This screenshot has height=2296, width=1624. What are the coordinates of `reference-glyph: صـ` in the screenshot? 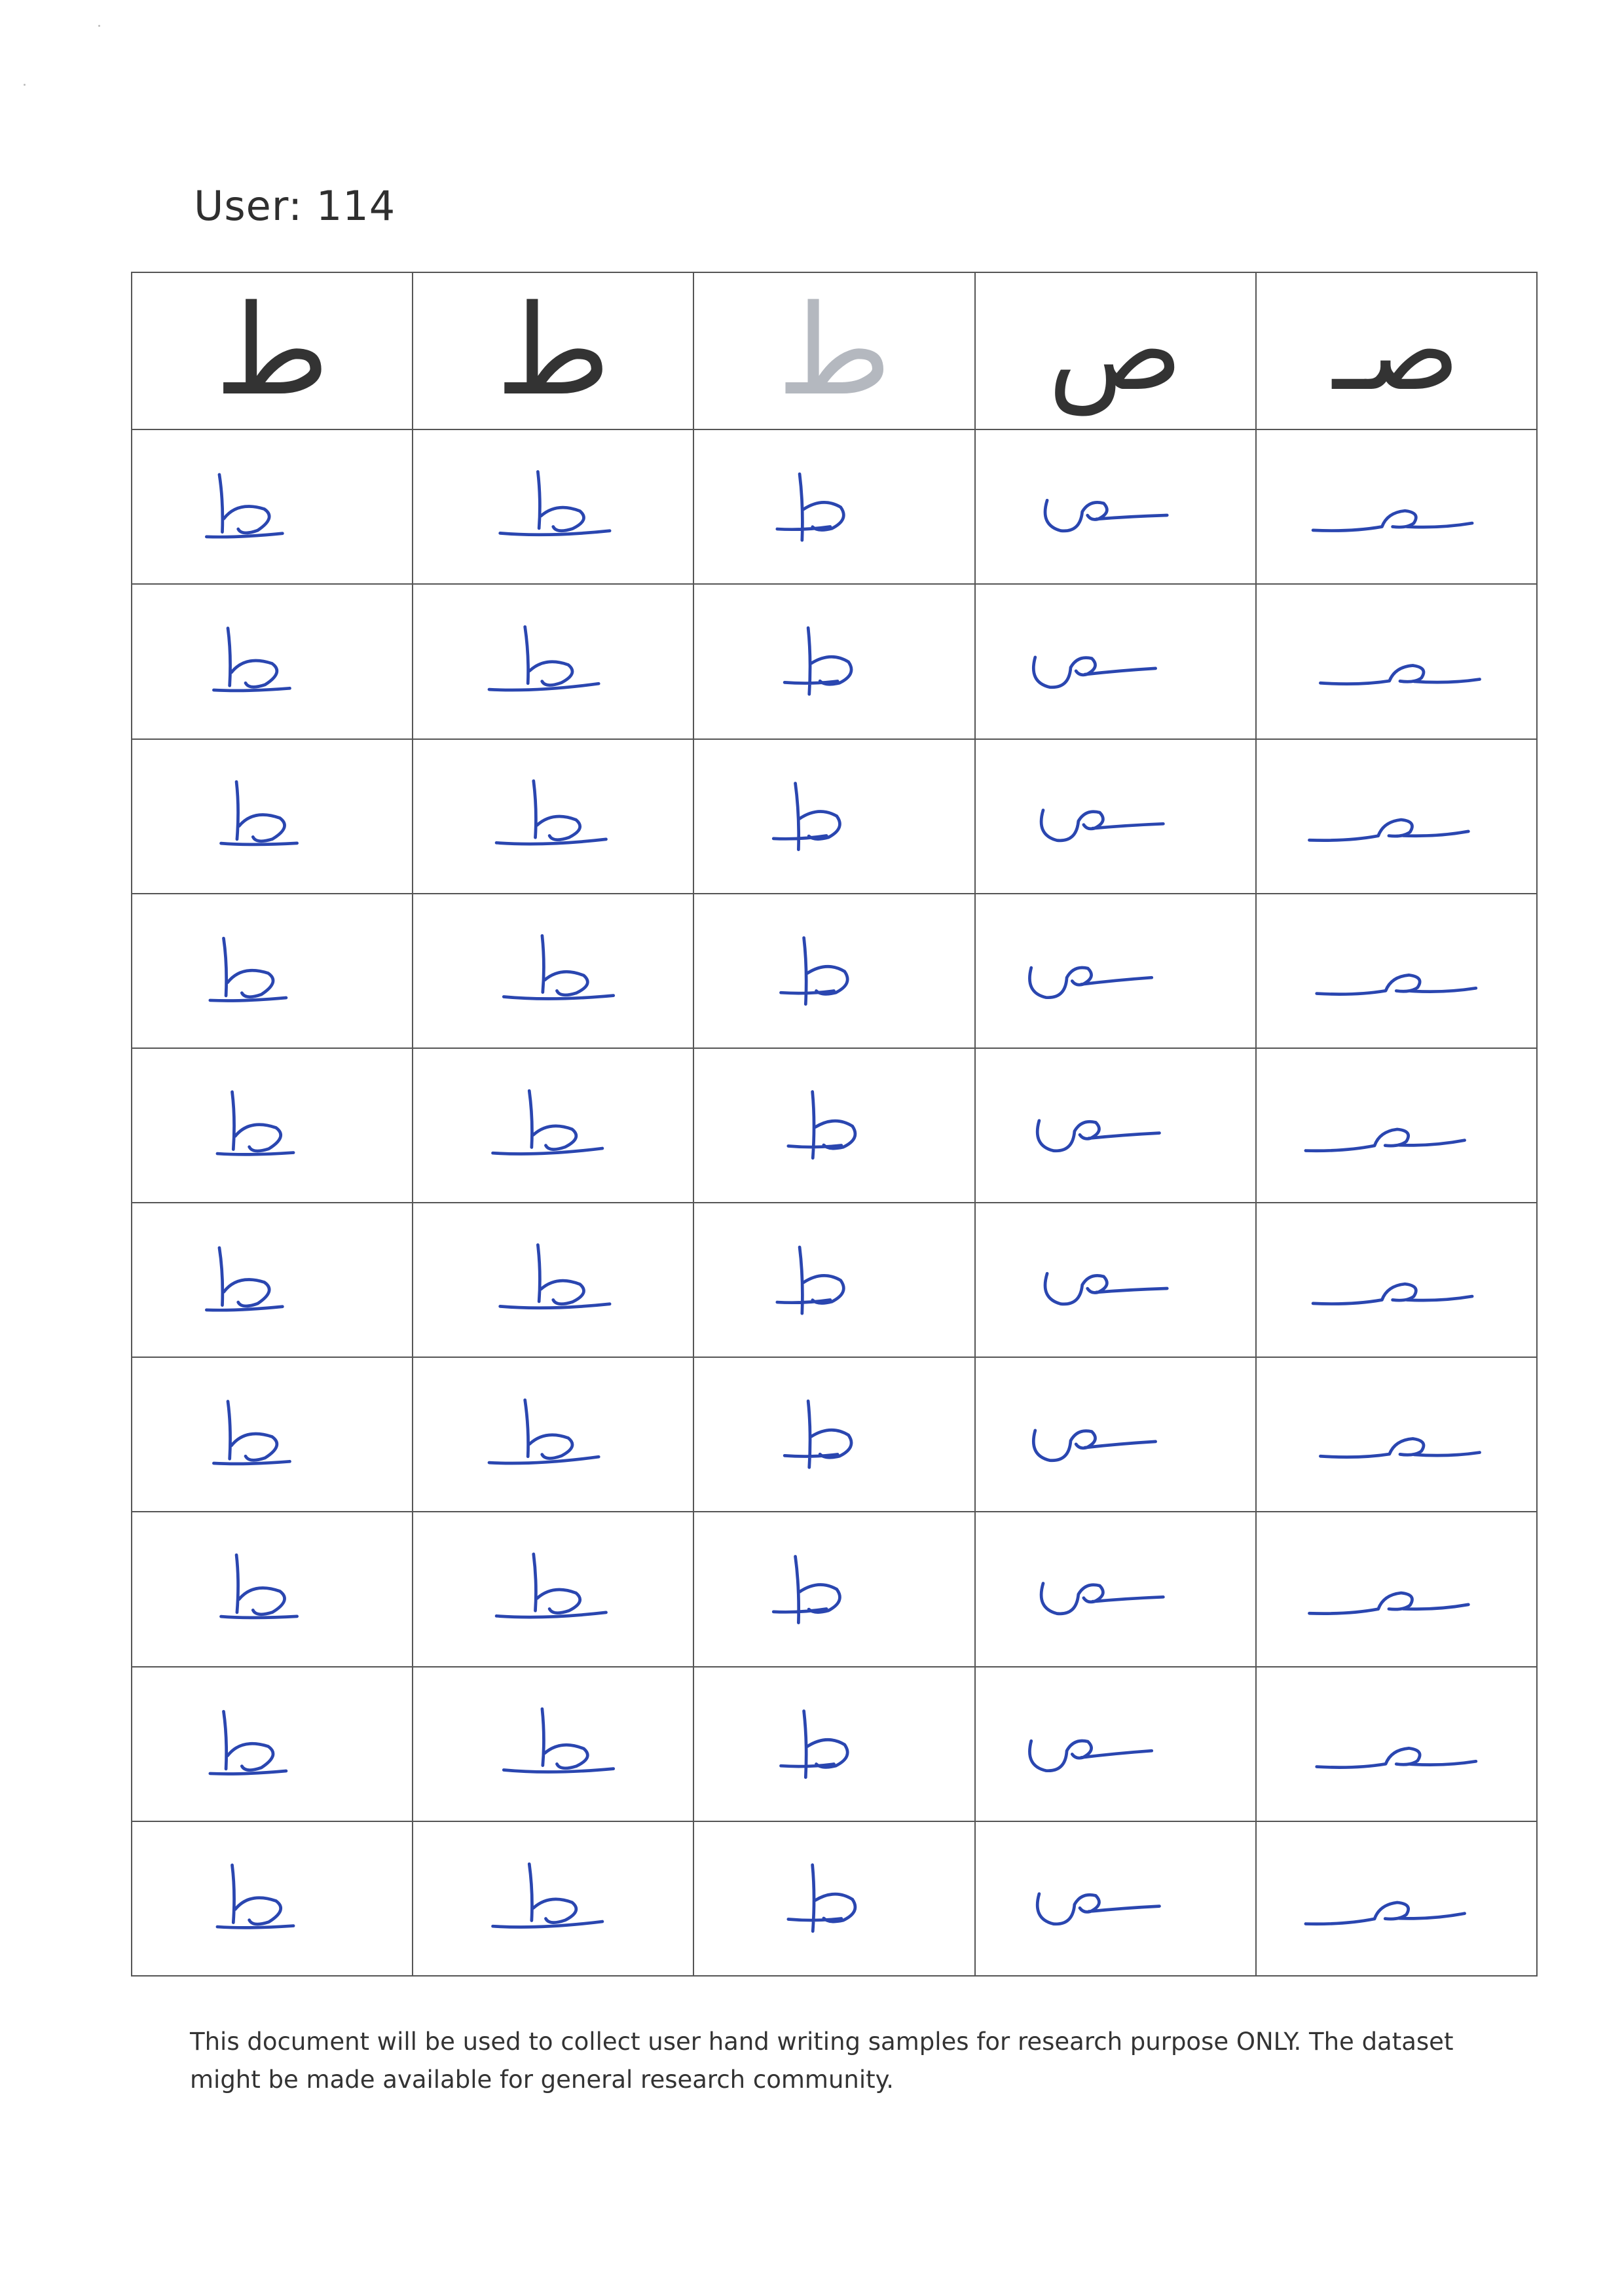 It's located at (1396, 351).